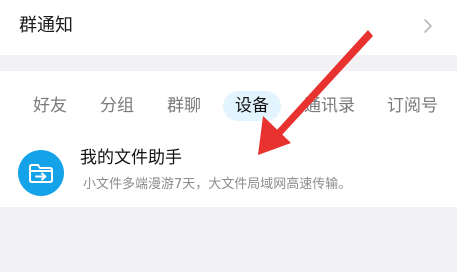 The width and height of the screenshot is (457, 272). Describe the element at coordinates (41, 173) in the screenshot. I see `file-transfer-icon` at that location.